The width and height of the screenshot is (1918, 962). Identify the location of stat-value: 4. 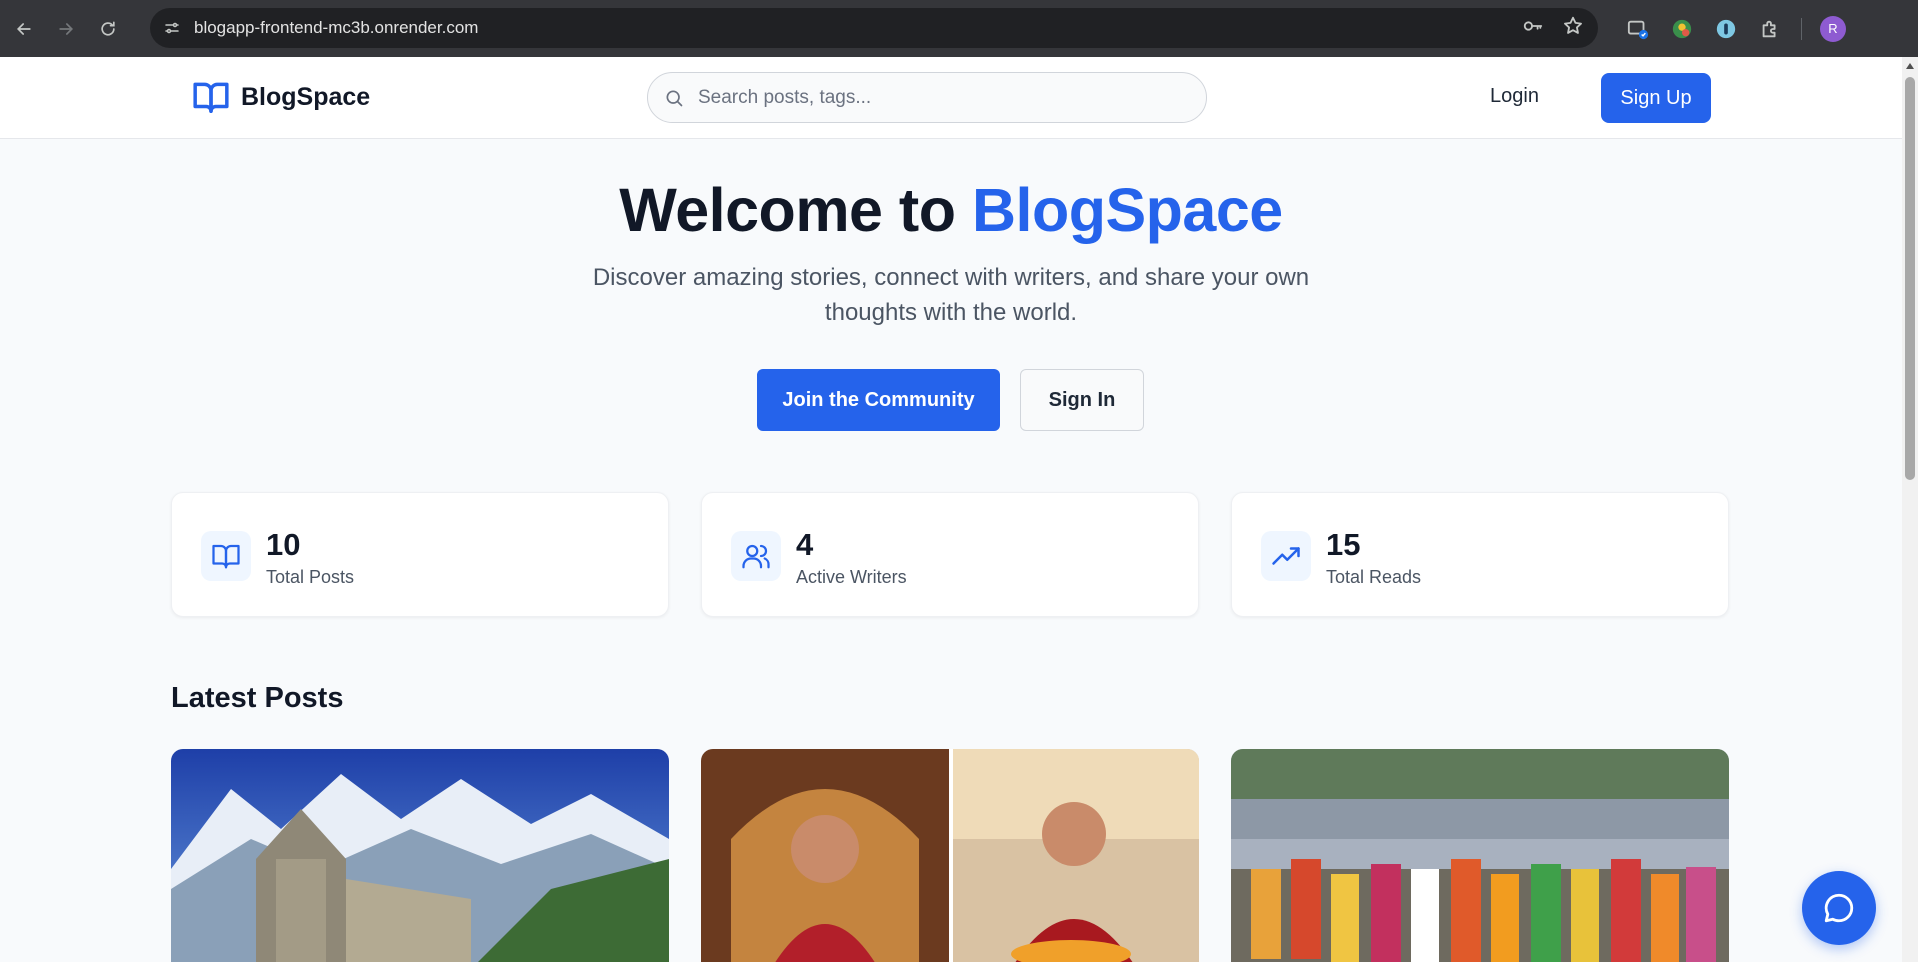
(805, 544).